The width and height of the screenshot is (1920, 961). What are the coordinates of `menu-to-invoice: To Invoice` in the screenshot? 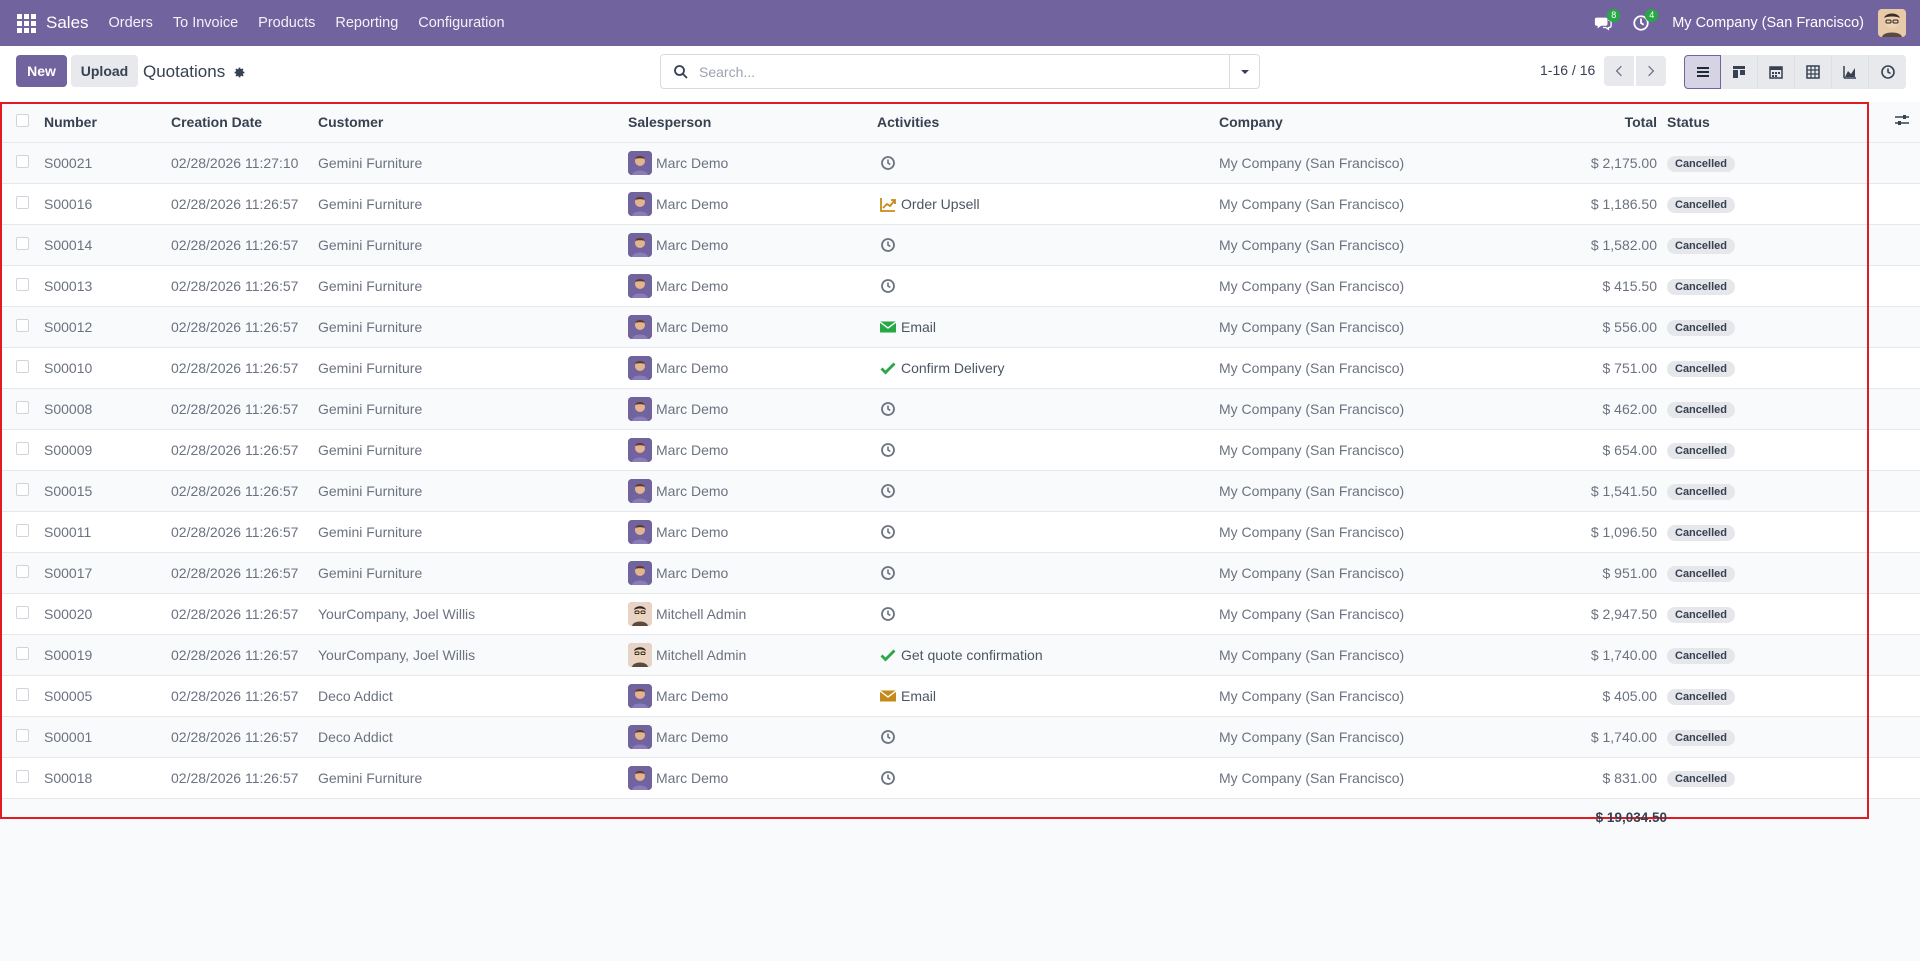 It's located at (205, 23).